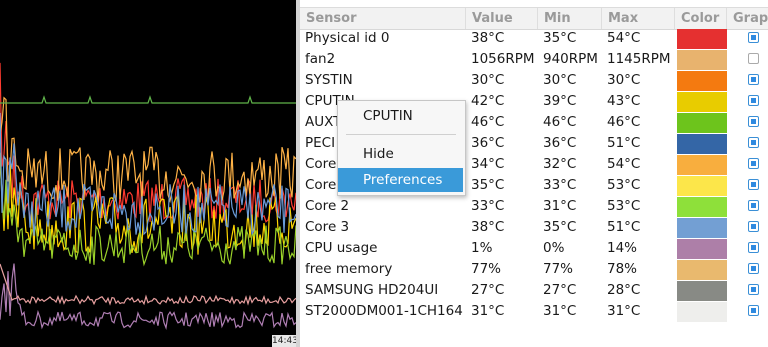 The image size is (768, 347). I want to click on menu-item-hide: Hide, so click(400, 154).